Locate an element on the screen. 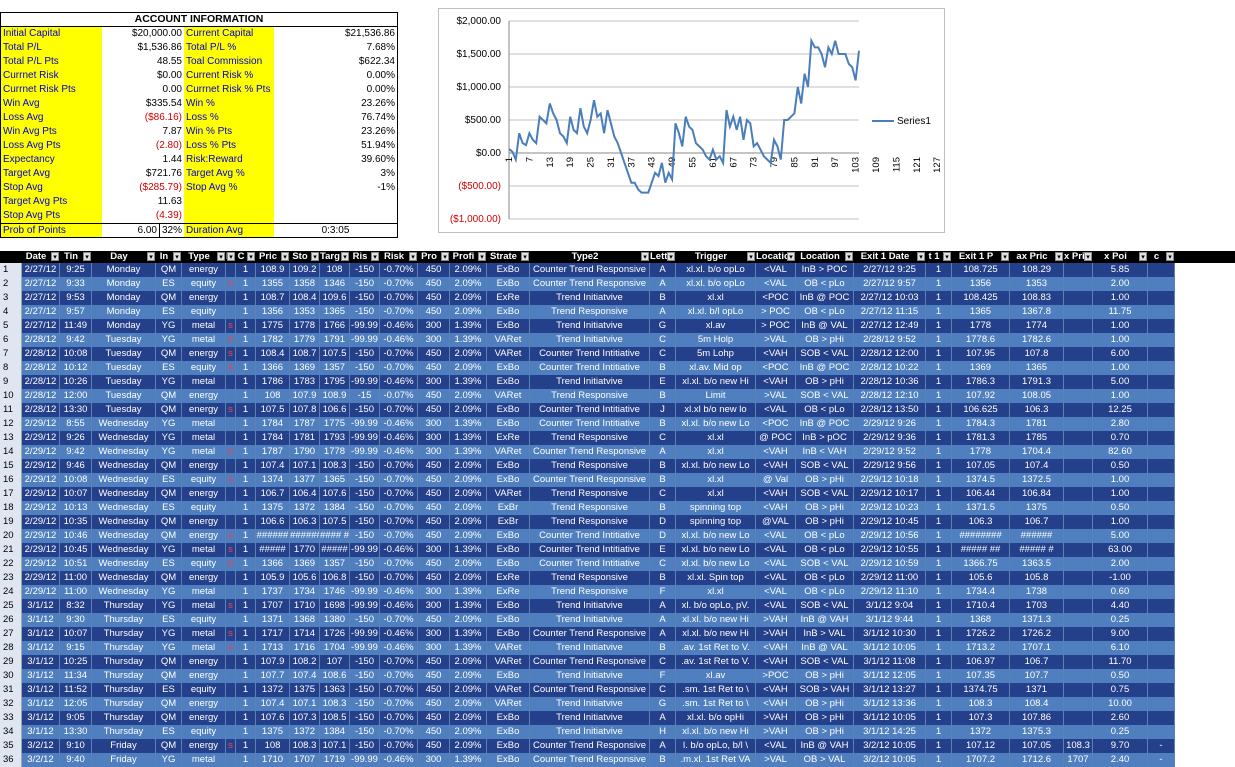 The image size is (1235, 767). table-cell: <POC is located at coordinates (776, 424).